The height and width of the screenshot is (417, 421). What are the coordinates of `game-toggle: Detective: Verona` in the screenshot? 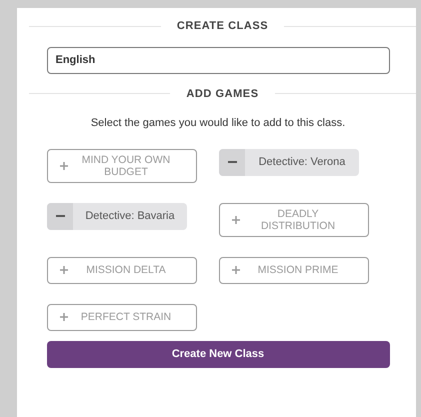 It's located at (289, 162).